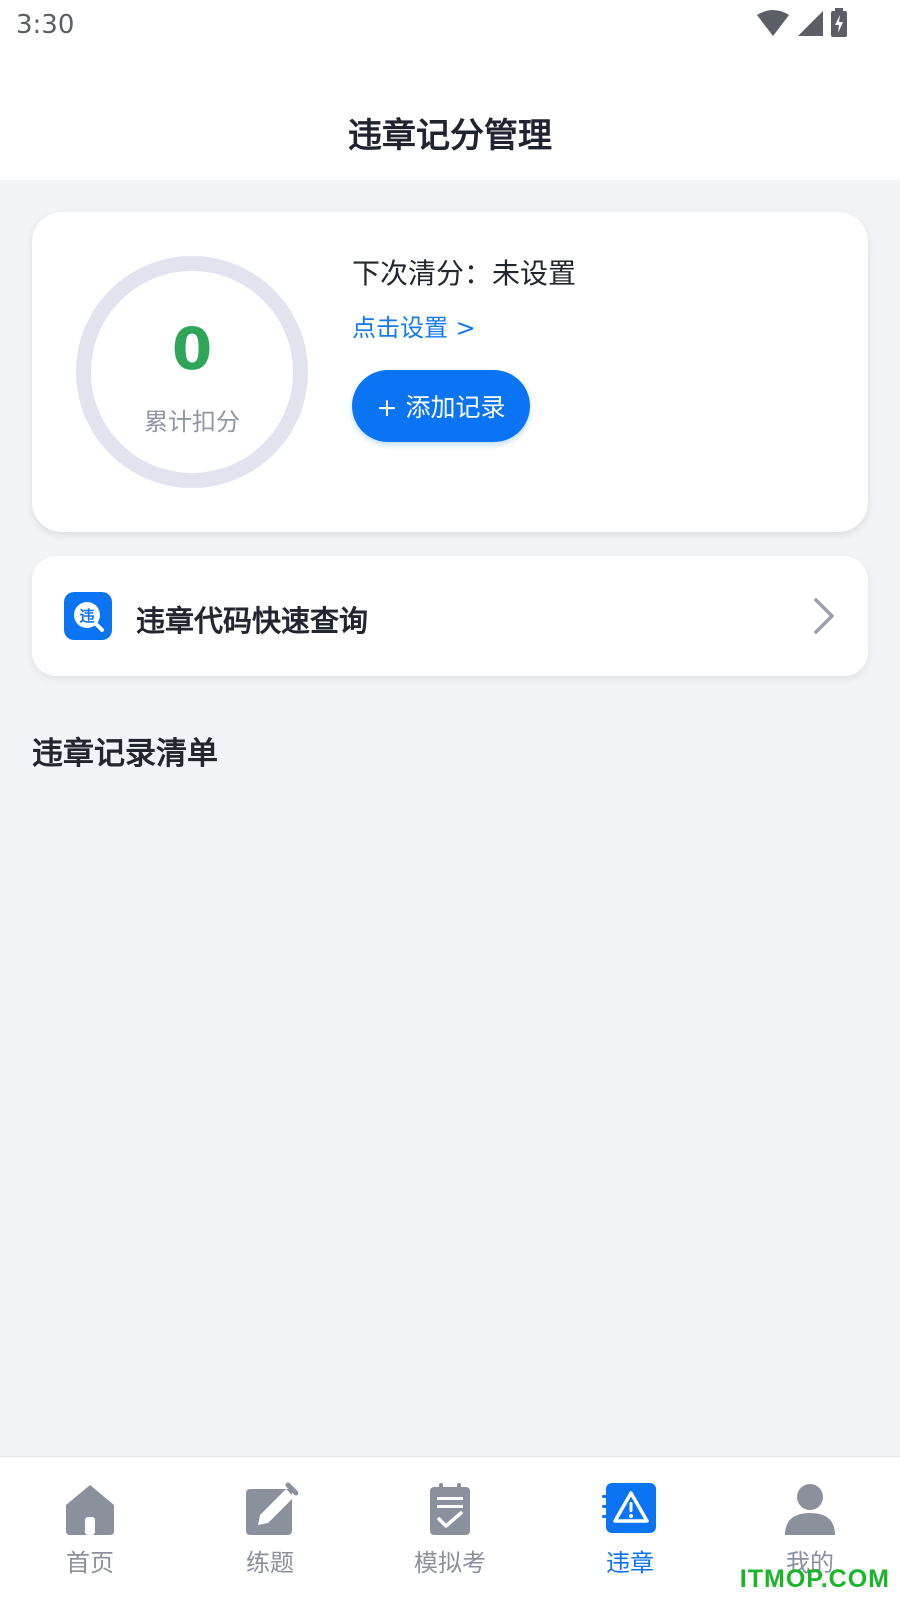 This screenshot has height=1600, width=900. Describe the element at coordinates (450, 1509) in the screenshot. I see `exam-icon` at that location.